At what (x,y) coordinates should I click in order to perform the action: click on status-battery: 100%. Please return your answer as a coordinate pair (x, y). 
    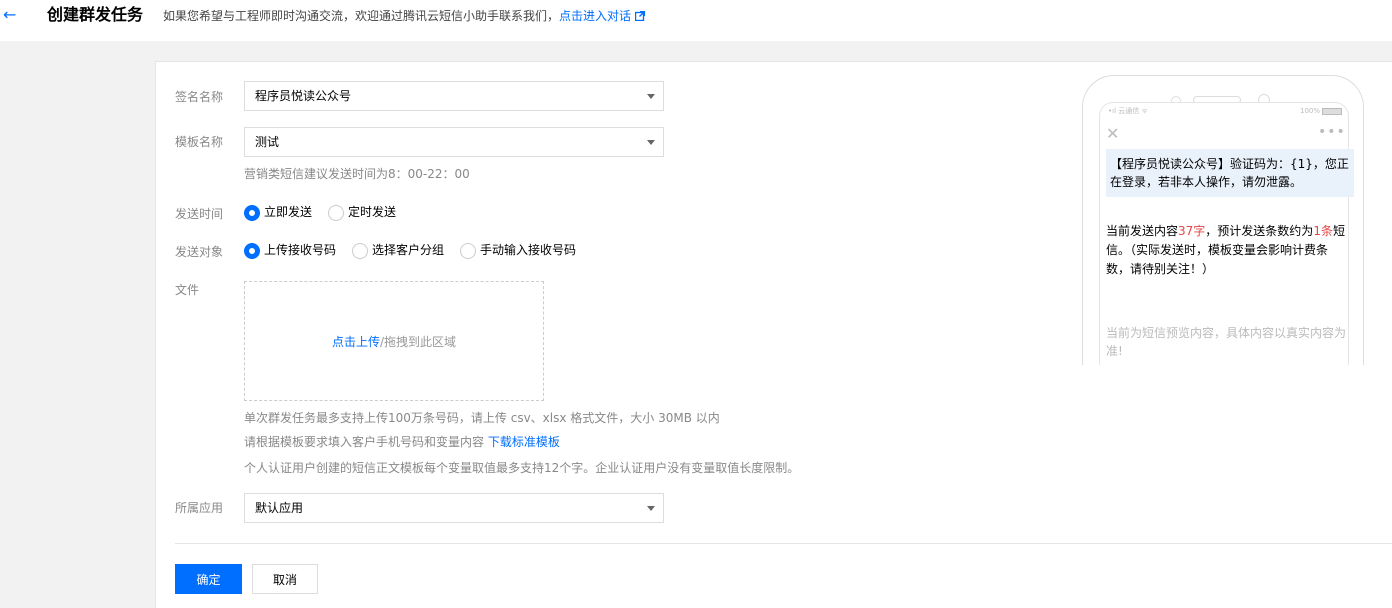
    Looking at the image, I should click on (1321, 111).